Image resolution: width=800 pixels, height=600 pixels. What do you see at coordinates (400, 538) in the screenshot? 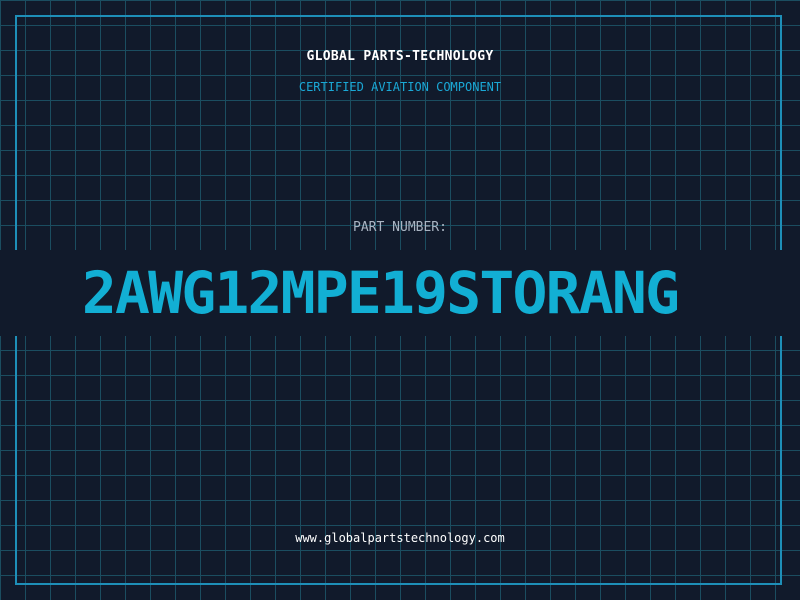
I see `website-url: www.globalpartstechnology.com` at bounding box center [400, 538].